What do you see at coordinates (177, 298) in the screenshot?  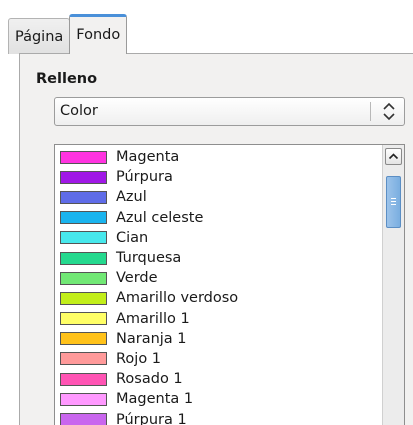 I see `color-name: Amarillo verdoso` at bounding box center [177, 298].